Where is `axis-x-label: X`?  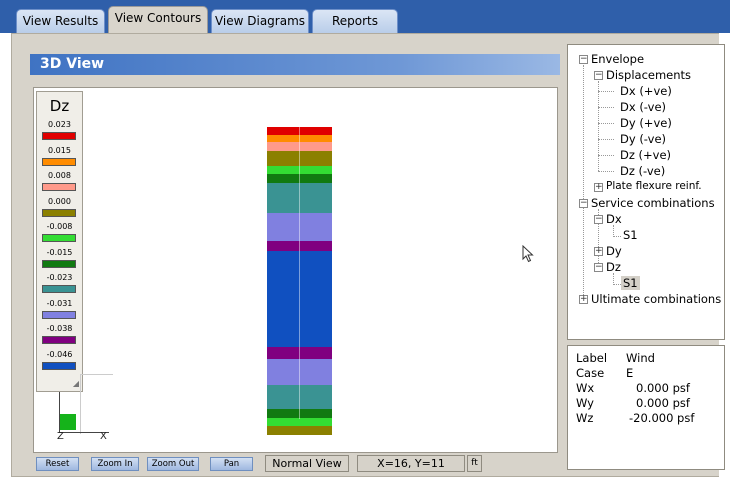
axis-x-label: X is located at coordinates (103, 436).